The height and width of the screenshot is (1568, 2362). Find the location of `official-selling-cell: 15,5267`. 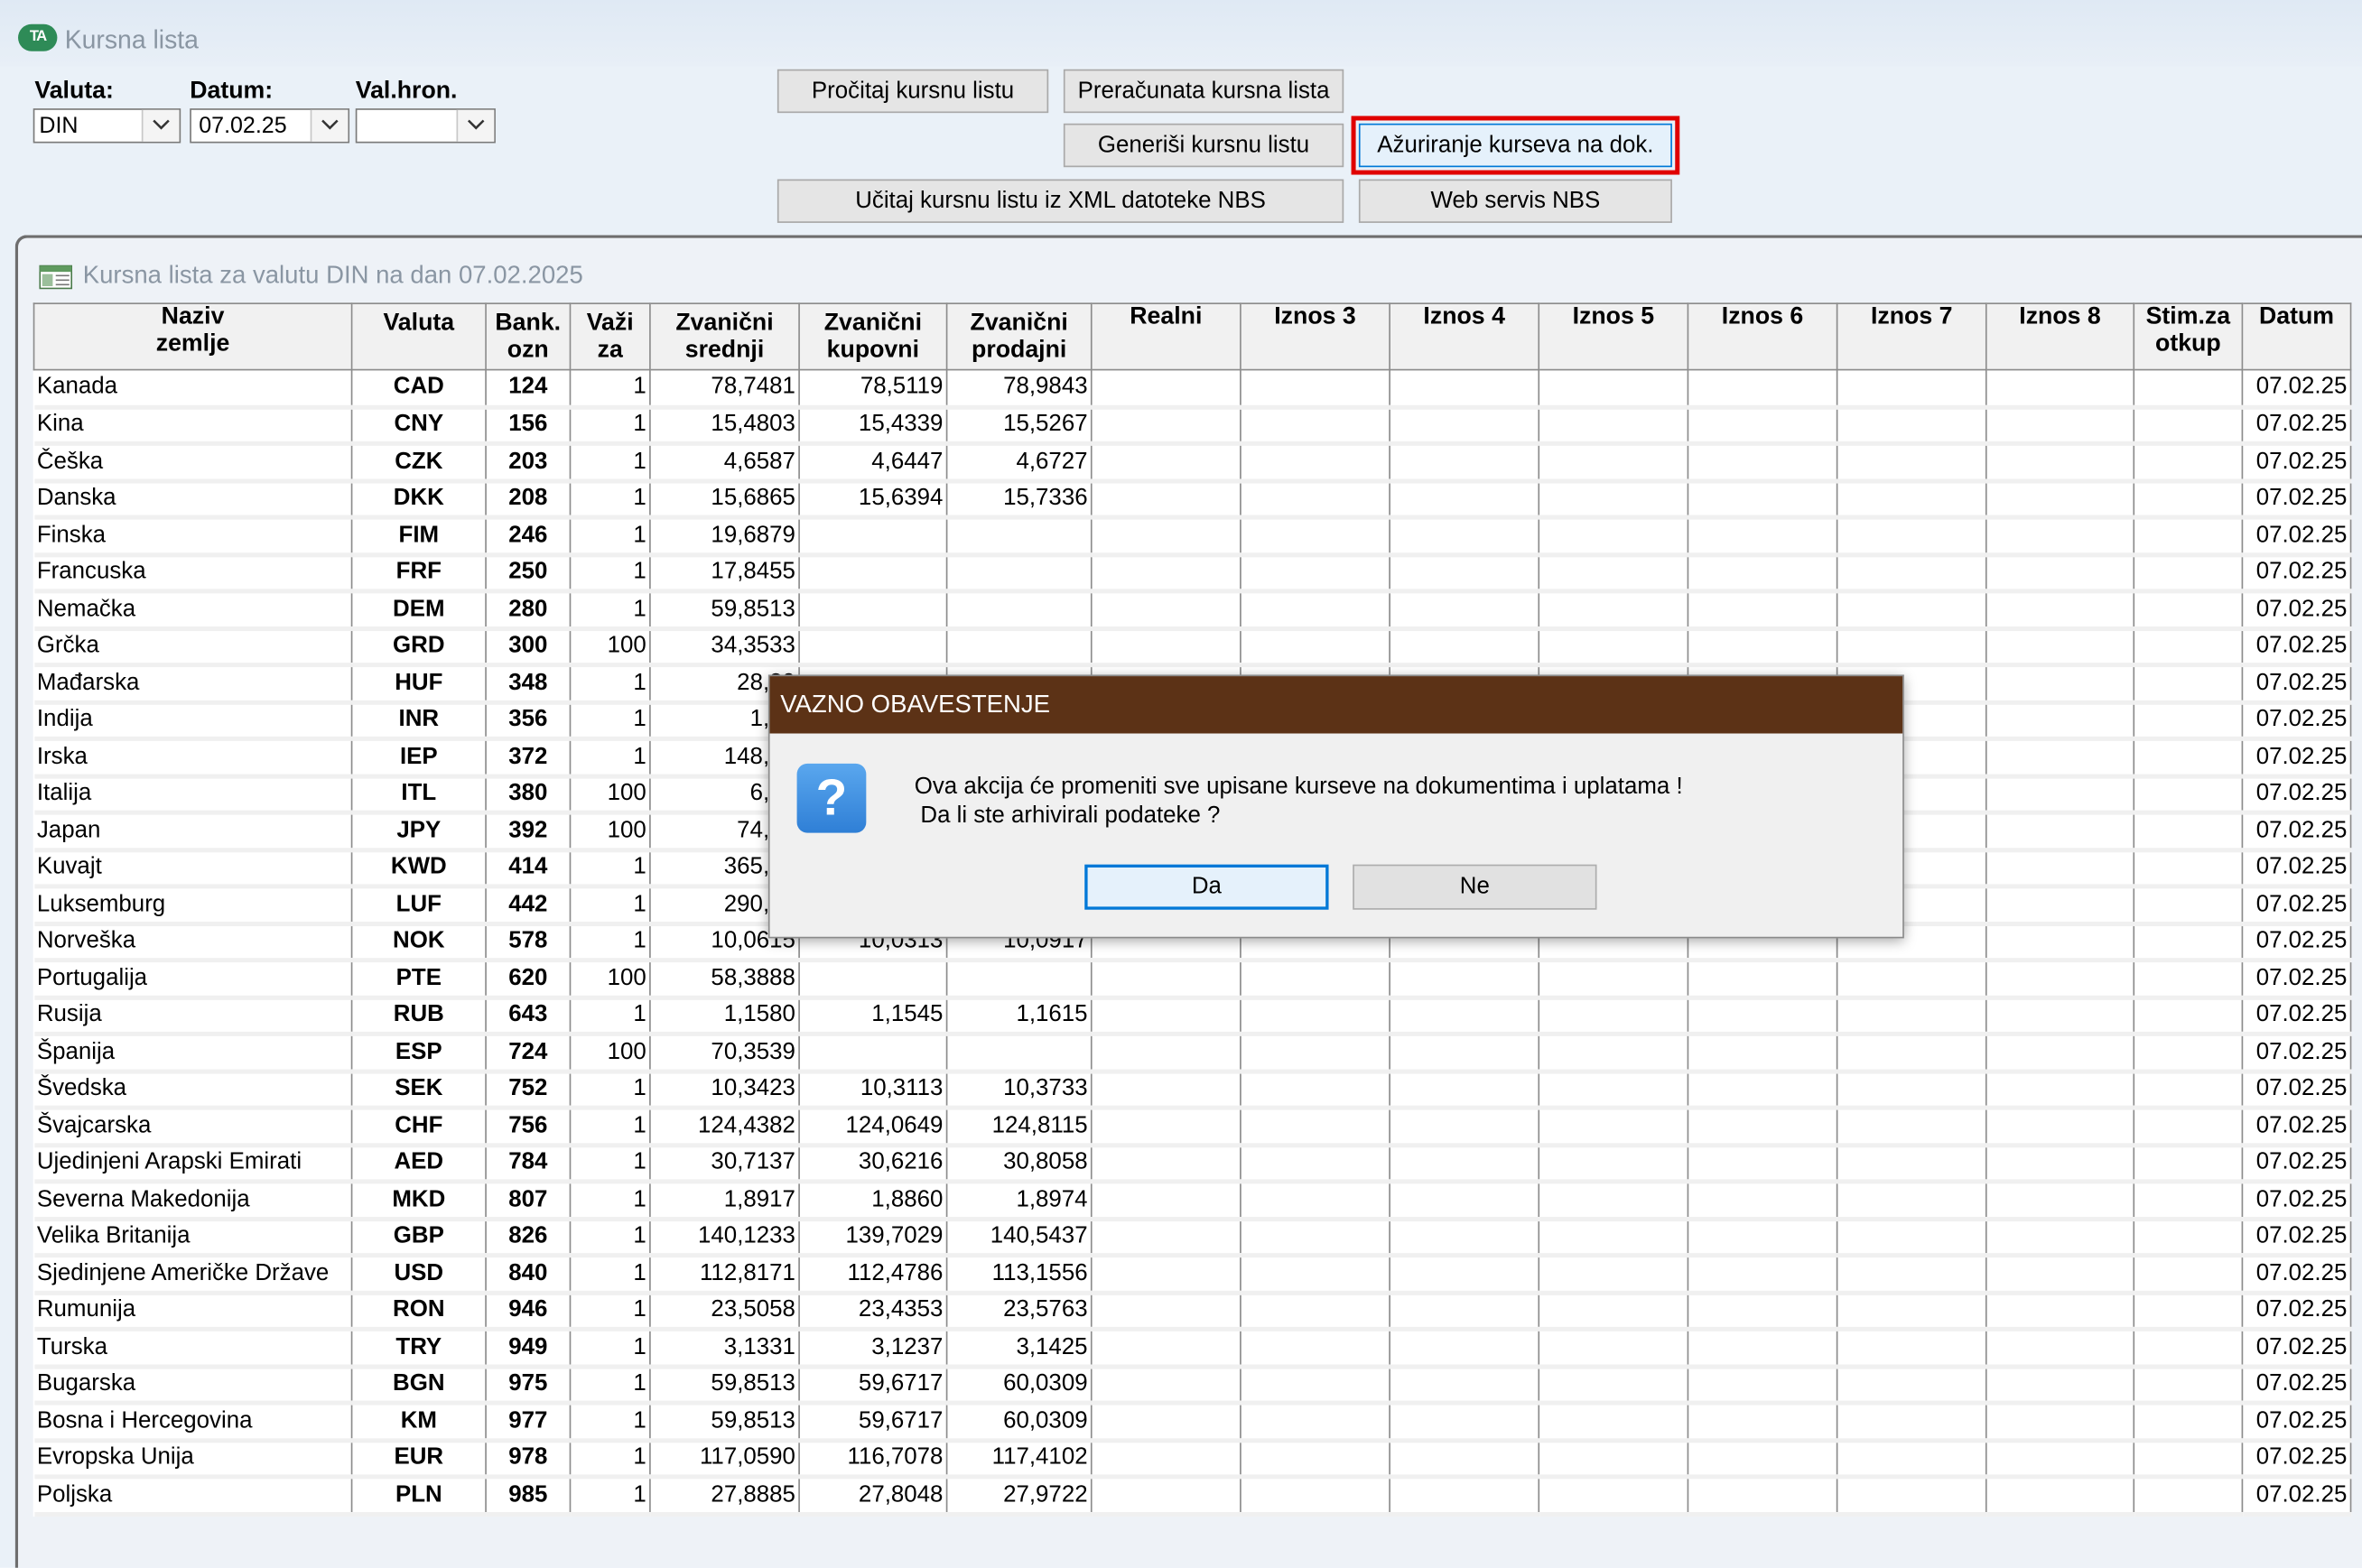

official-selling-cell: 15,5267 is located at coordinates (1020, 426).